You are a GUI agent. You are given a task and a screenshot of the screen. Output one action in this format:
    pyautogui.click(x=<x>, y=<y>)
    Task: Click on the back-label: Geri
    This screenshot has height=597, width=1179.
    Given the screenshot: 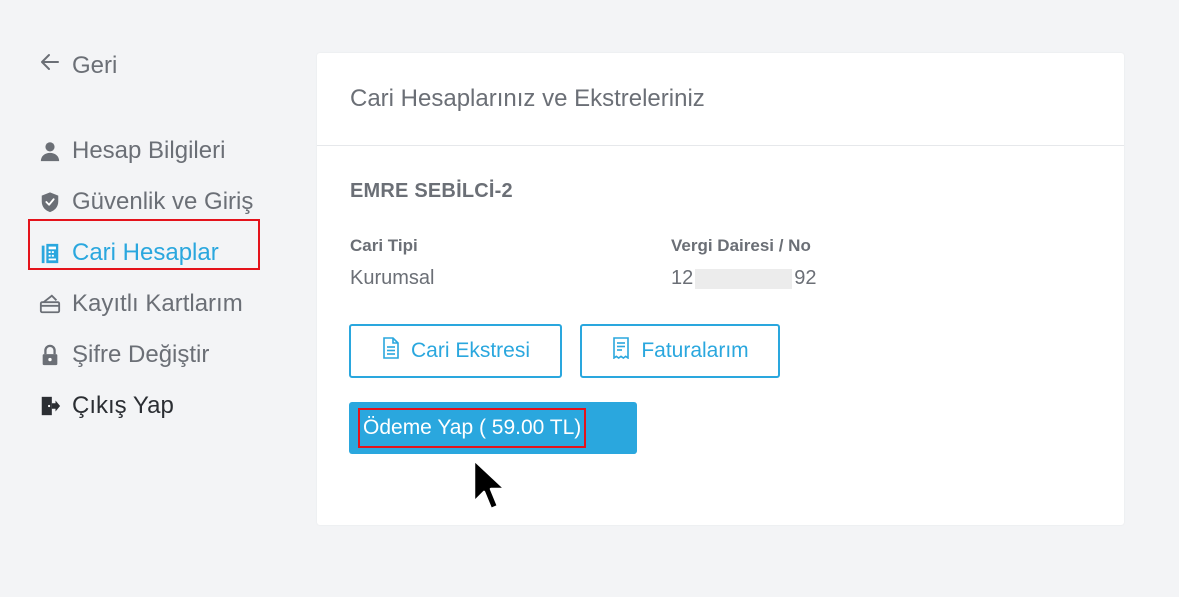 What is the action you would take?
    pyautogui.click(x=95, y=65)
    